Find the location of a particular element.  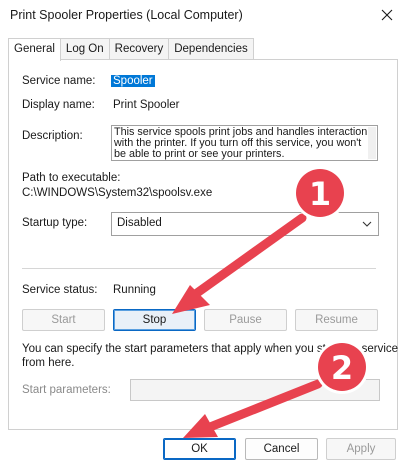

tab-dependencies: Dependencies is located at coordinates (211, 49).